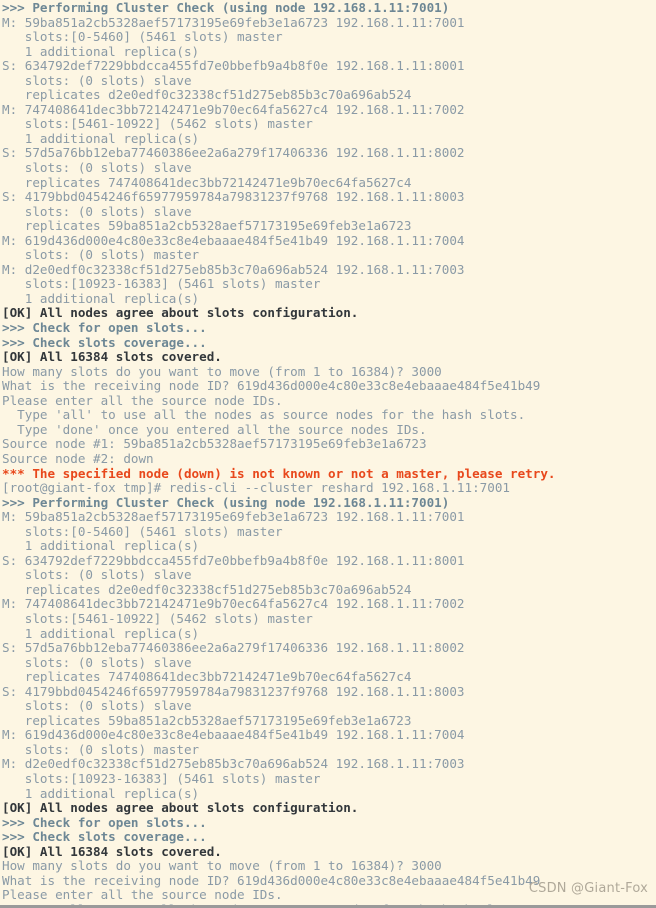 Image resolution: width=656 pixels, height=908 pixels. What do you see at coordinates (78, 458) in the screenshot?
I see `terminal-line: Source node #2: down` at bounding box center [78, 458].